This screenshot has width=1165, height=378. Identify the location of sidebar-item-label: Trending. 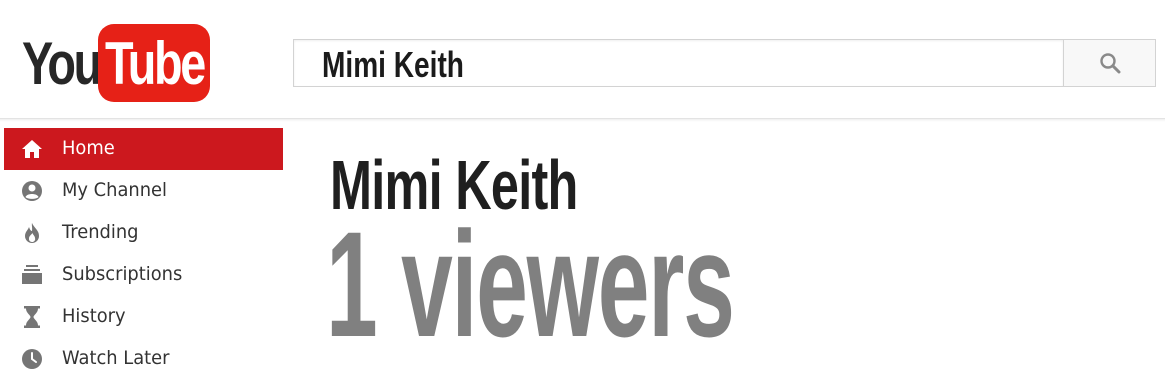
(100, 232).